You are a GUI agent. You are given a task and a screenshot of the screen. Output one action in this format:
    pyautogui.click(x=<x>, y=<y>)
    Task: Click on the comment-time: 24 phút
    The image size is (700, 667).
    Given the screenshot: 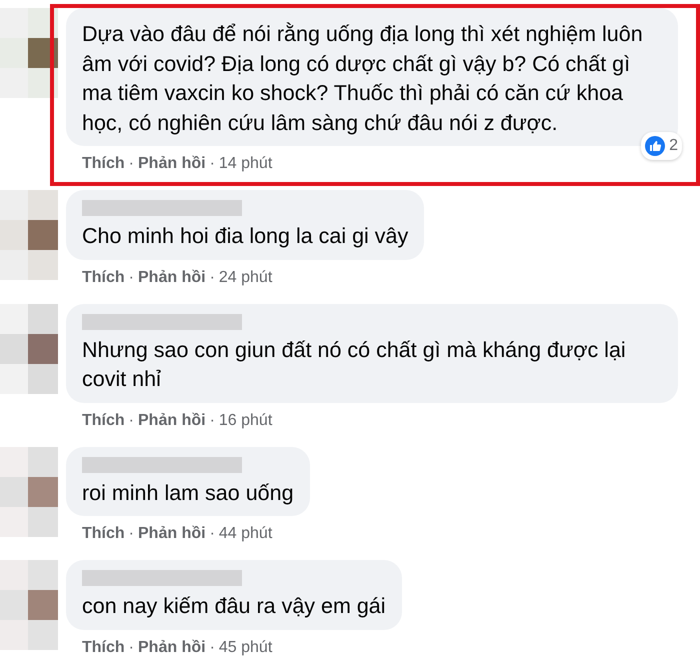 What is the action you would take?
    pyautogui.click(x=245, y=278)
    